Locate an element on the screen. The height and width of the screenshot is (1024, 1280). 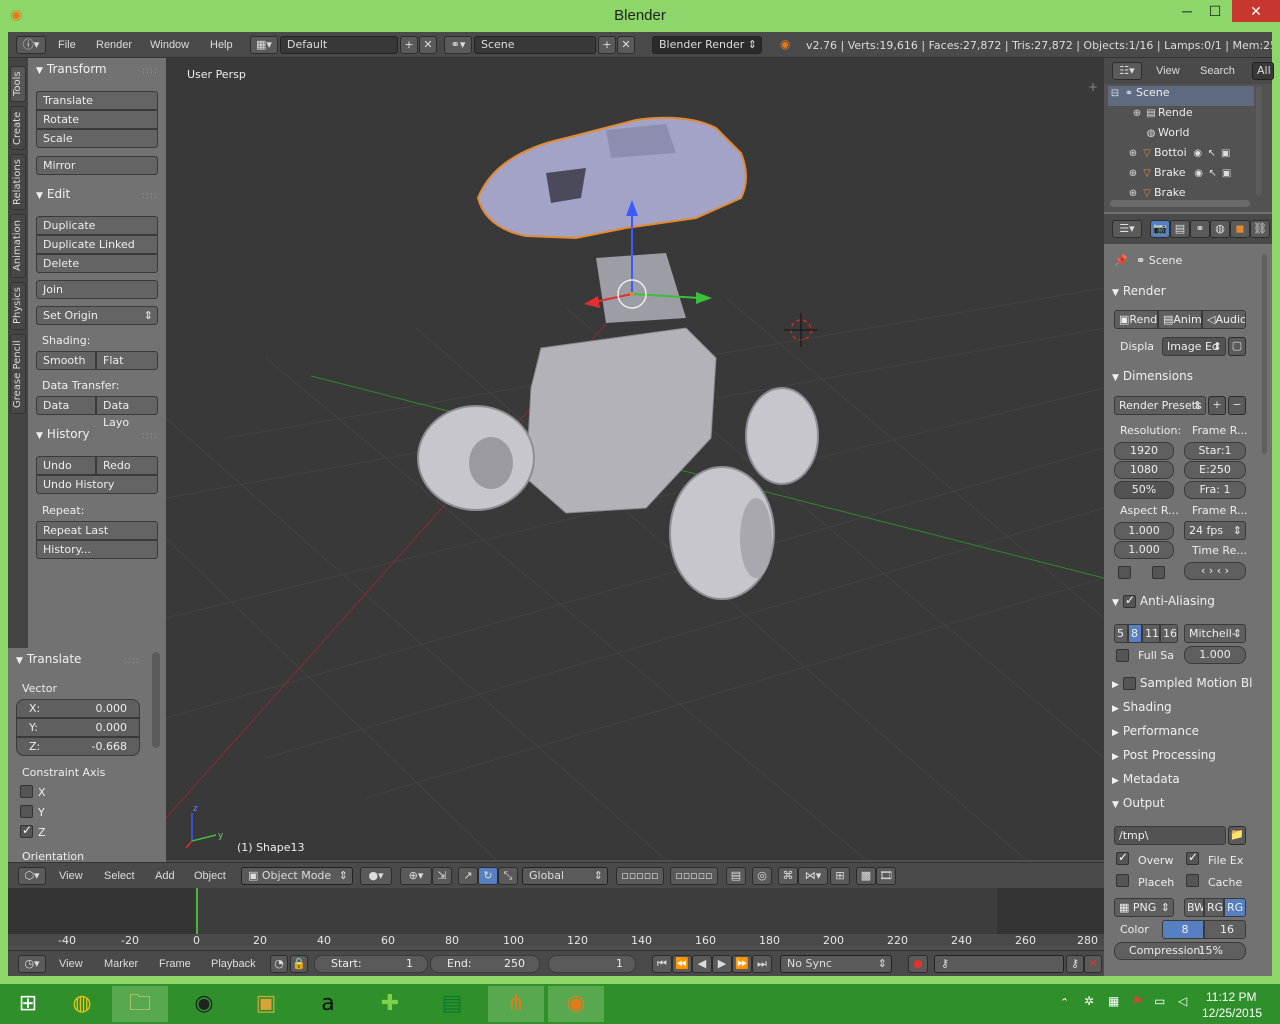
aspect-x-field: 1.000 is located at coordinates (1144, 531).